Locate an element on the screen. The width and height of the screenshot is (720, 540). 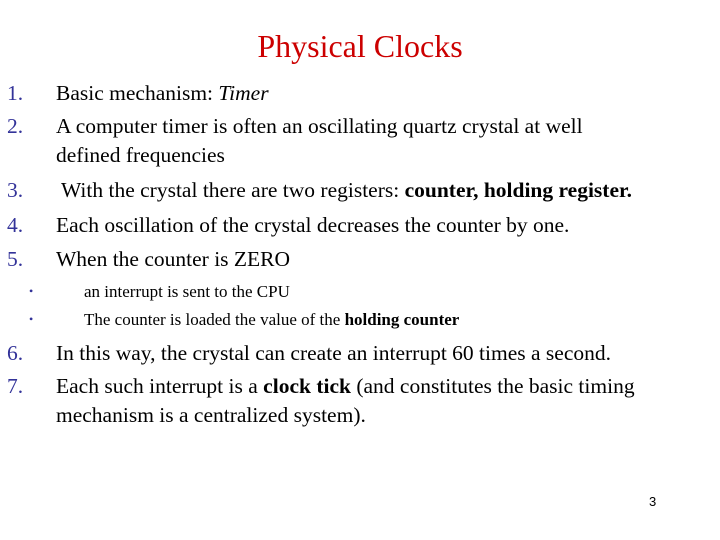
text-segment: The counter is loaded the value of the is located at coordinates (214, 319).